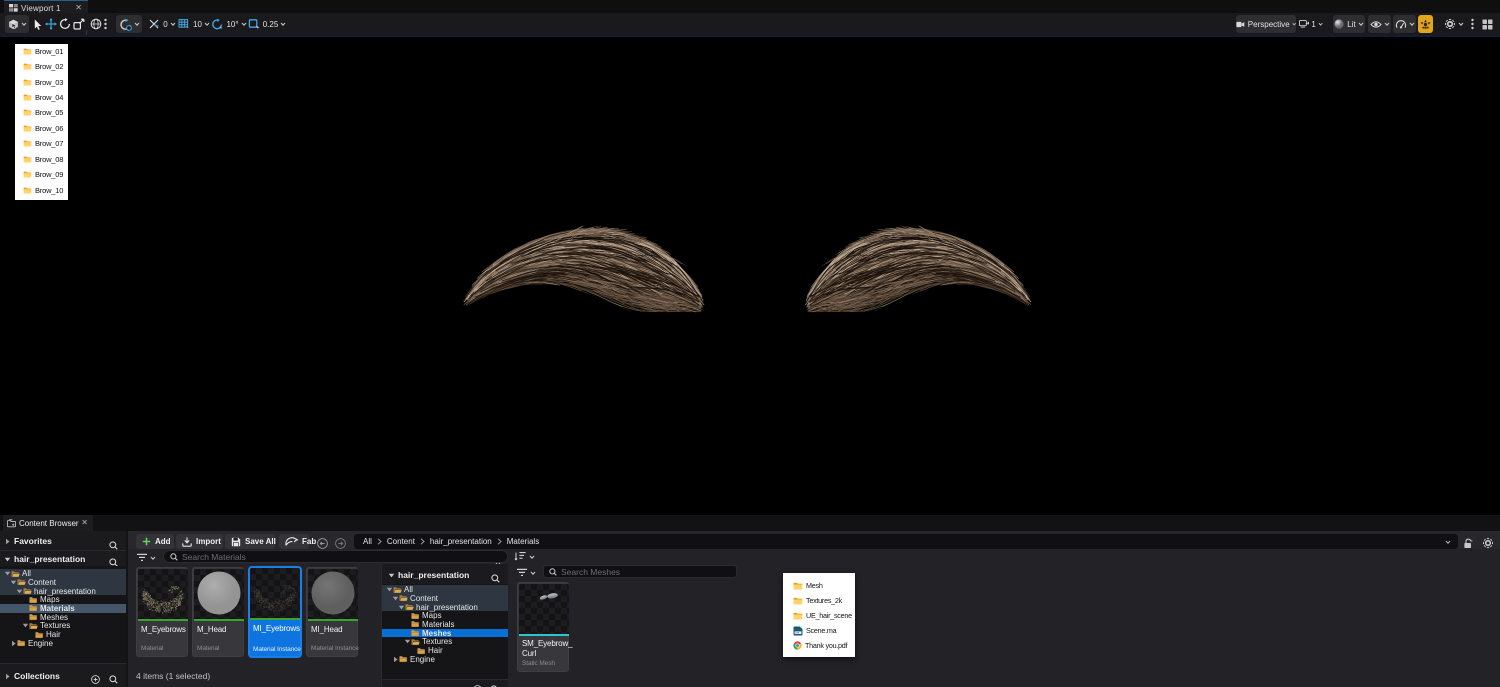 The height and width of the screenshot is (687, 1500). Describe the element at coordinates (797, 632) in the screenshot. I see `svg-text: ma` at that location.